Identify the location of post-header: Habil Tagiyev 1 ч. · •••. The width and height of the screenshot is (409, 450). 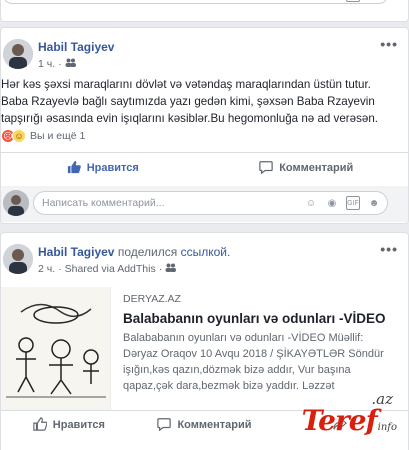
(204, 54).